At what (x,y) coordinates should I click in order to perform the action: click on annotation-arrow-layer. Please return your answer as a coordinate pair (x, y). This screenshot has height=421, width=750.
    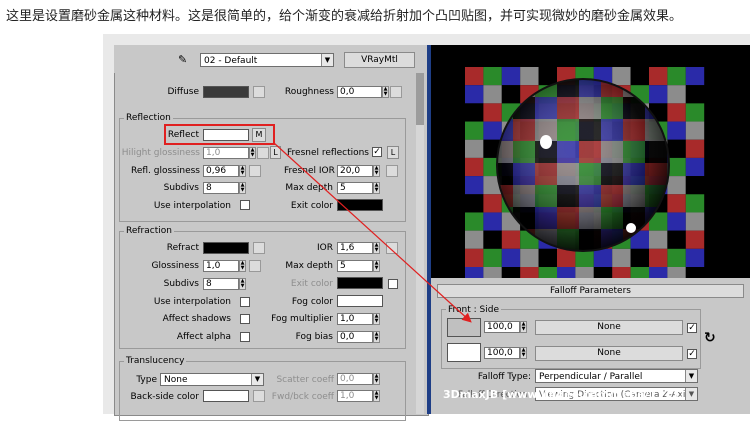
    Looking at the image, I should click on (372, 232).